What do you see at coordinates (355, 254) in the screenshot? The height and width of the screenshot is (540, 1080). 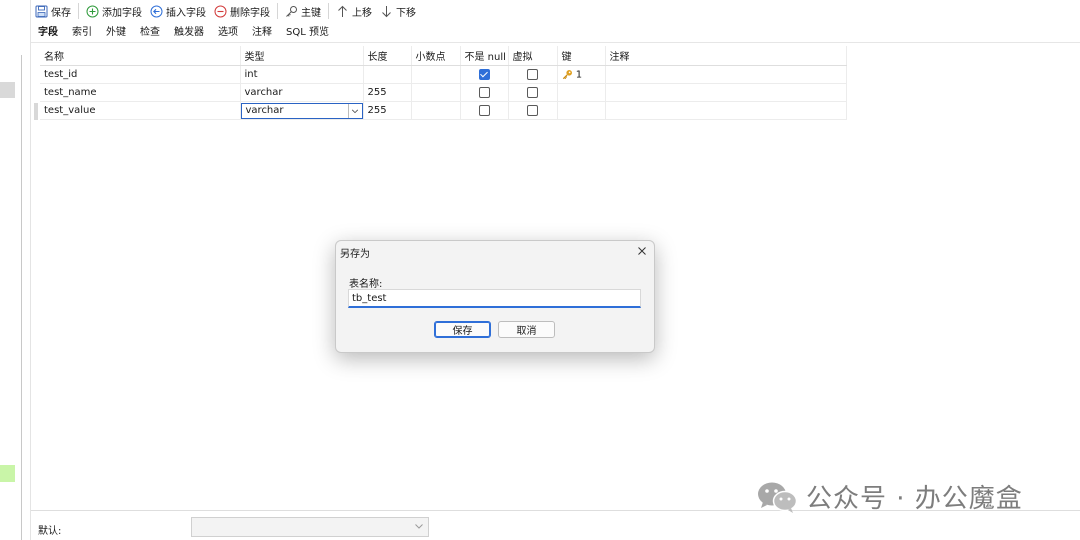 I see `dialog-title: 另存为` at bounding box center [355, 254].